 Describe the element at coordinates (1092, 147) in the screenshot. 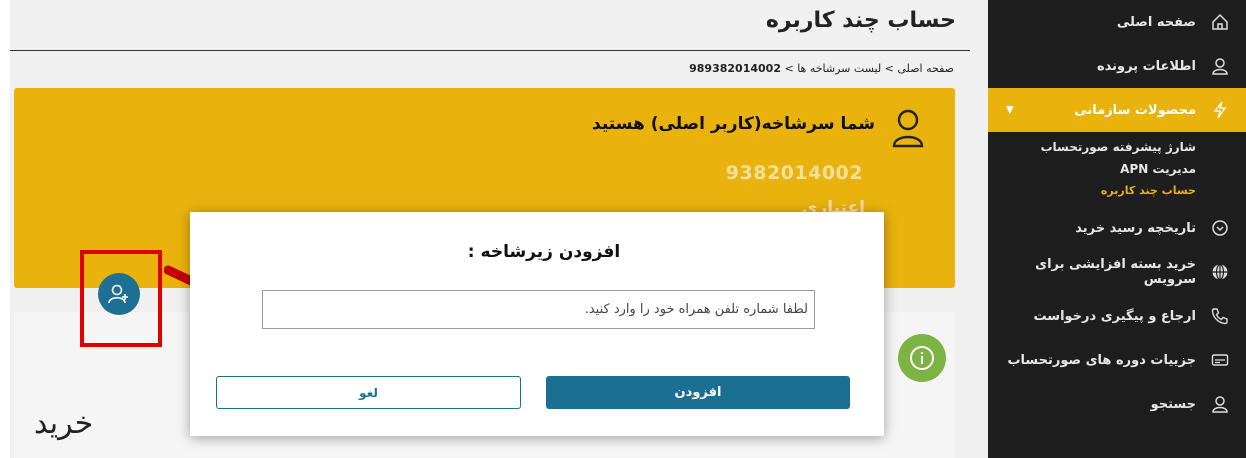

I see `submenu-item-advanced-charge: شارژ پیشرفته صورتحساب` at that location.